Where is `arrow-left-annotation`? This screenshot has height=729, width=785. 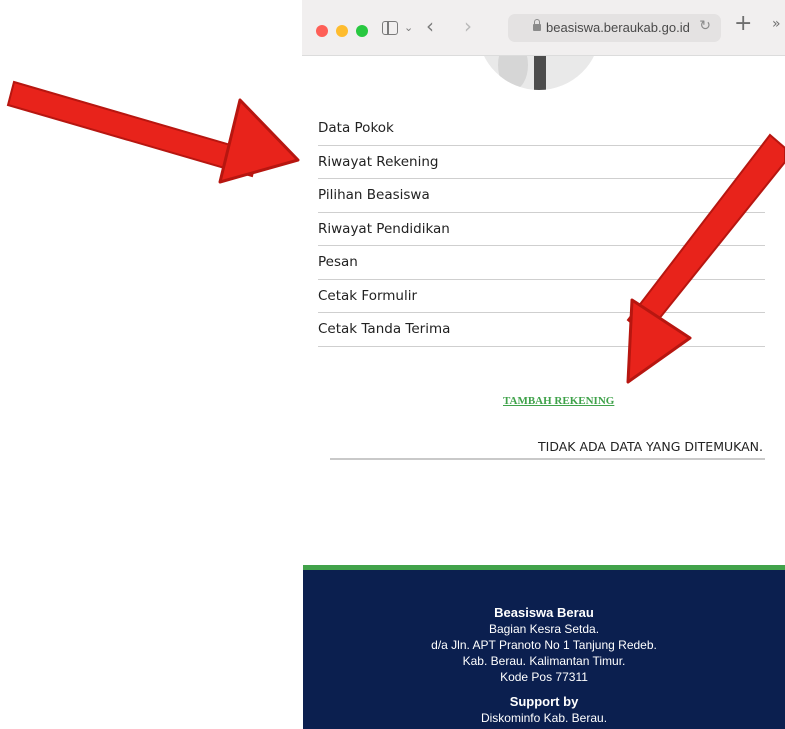
arrow-left-annotation is located at coordinates (153, 132).